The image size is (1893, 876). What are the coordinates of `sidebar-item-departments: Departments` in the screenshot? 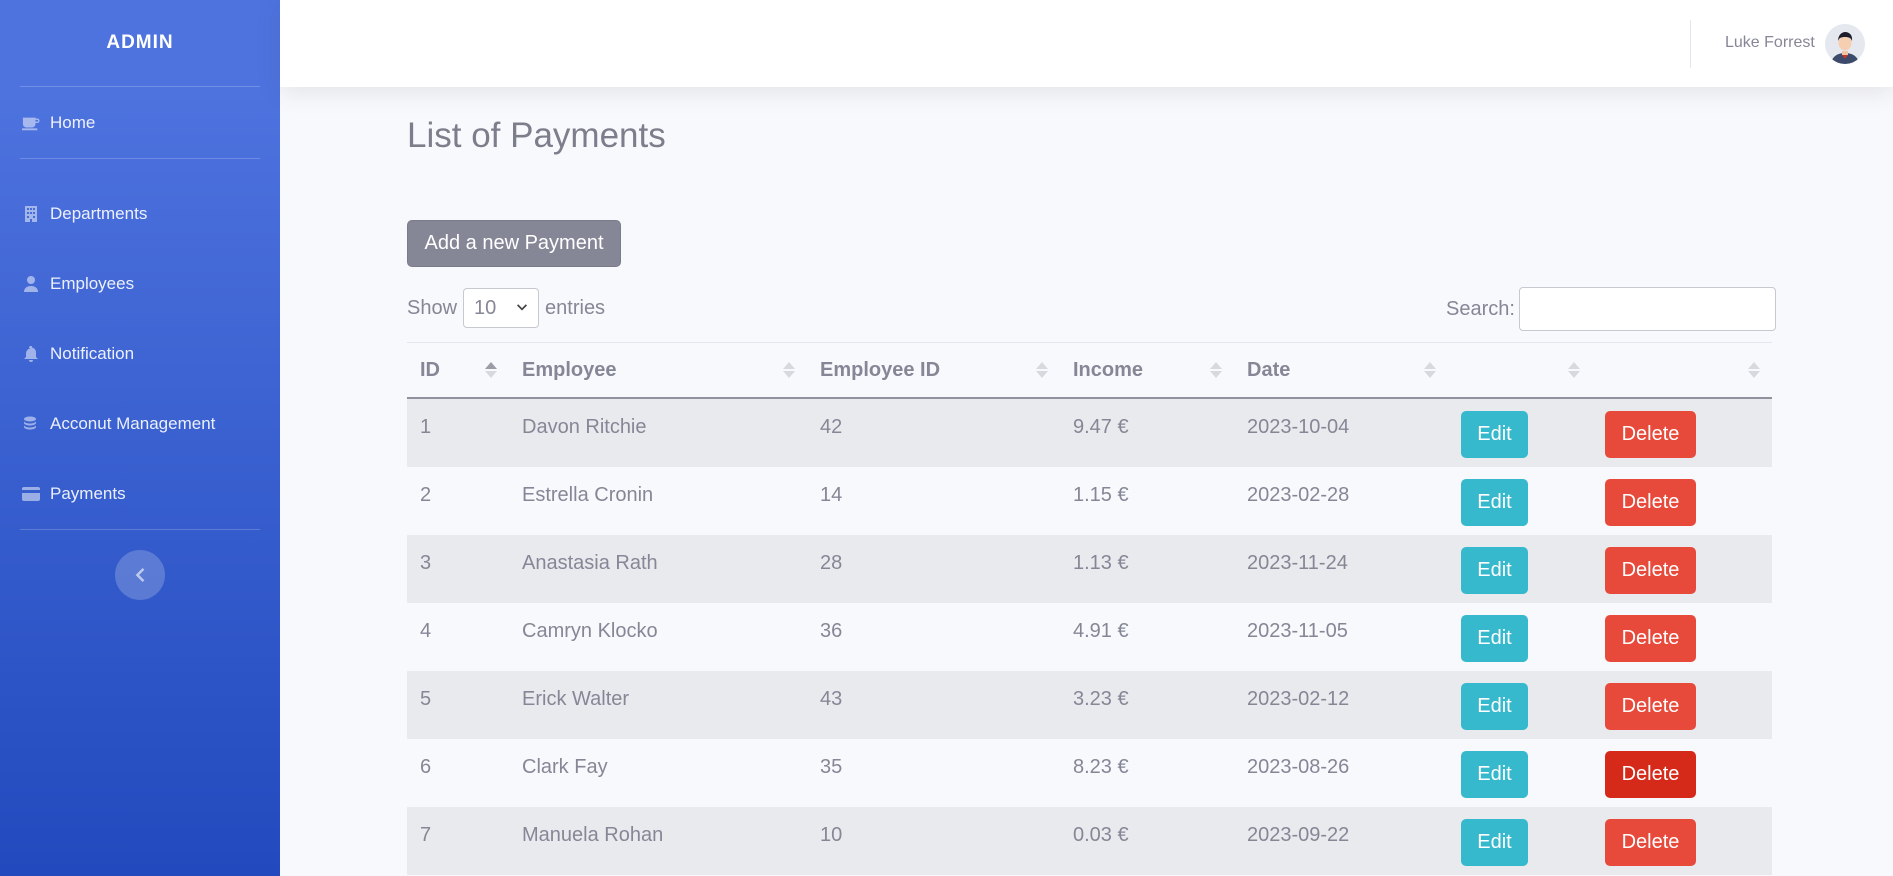 It's located at (140, 214).